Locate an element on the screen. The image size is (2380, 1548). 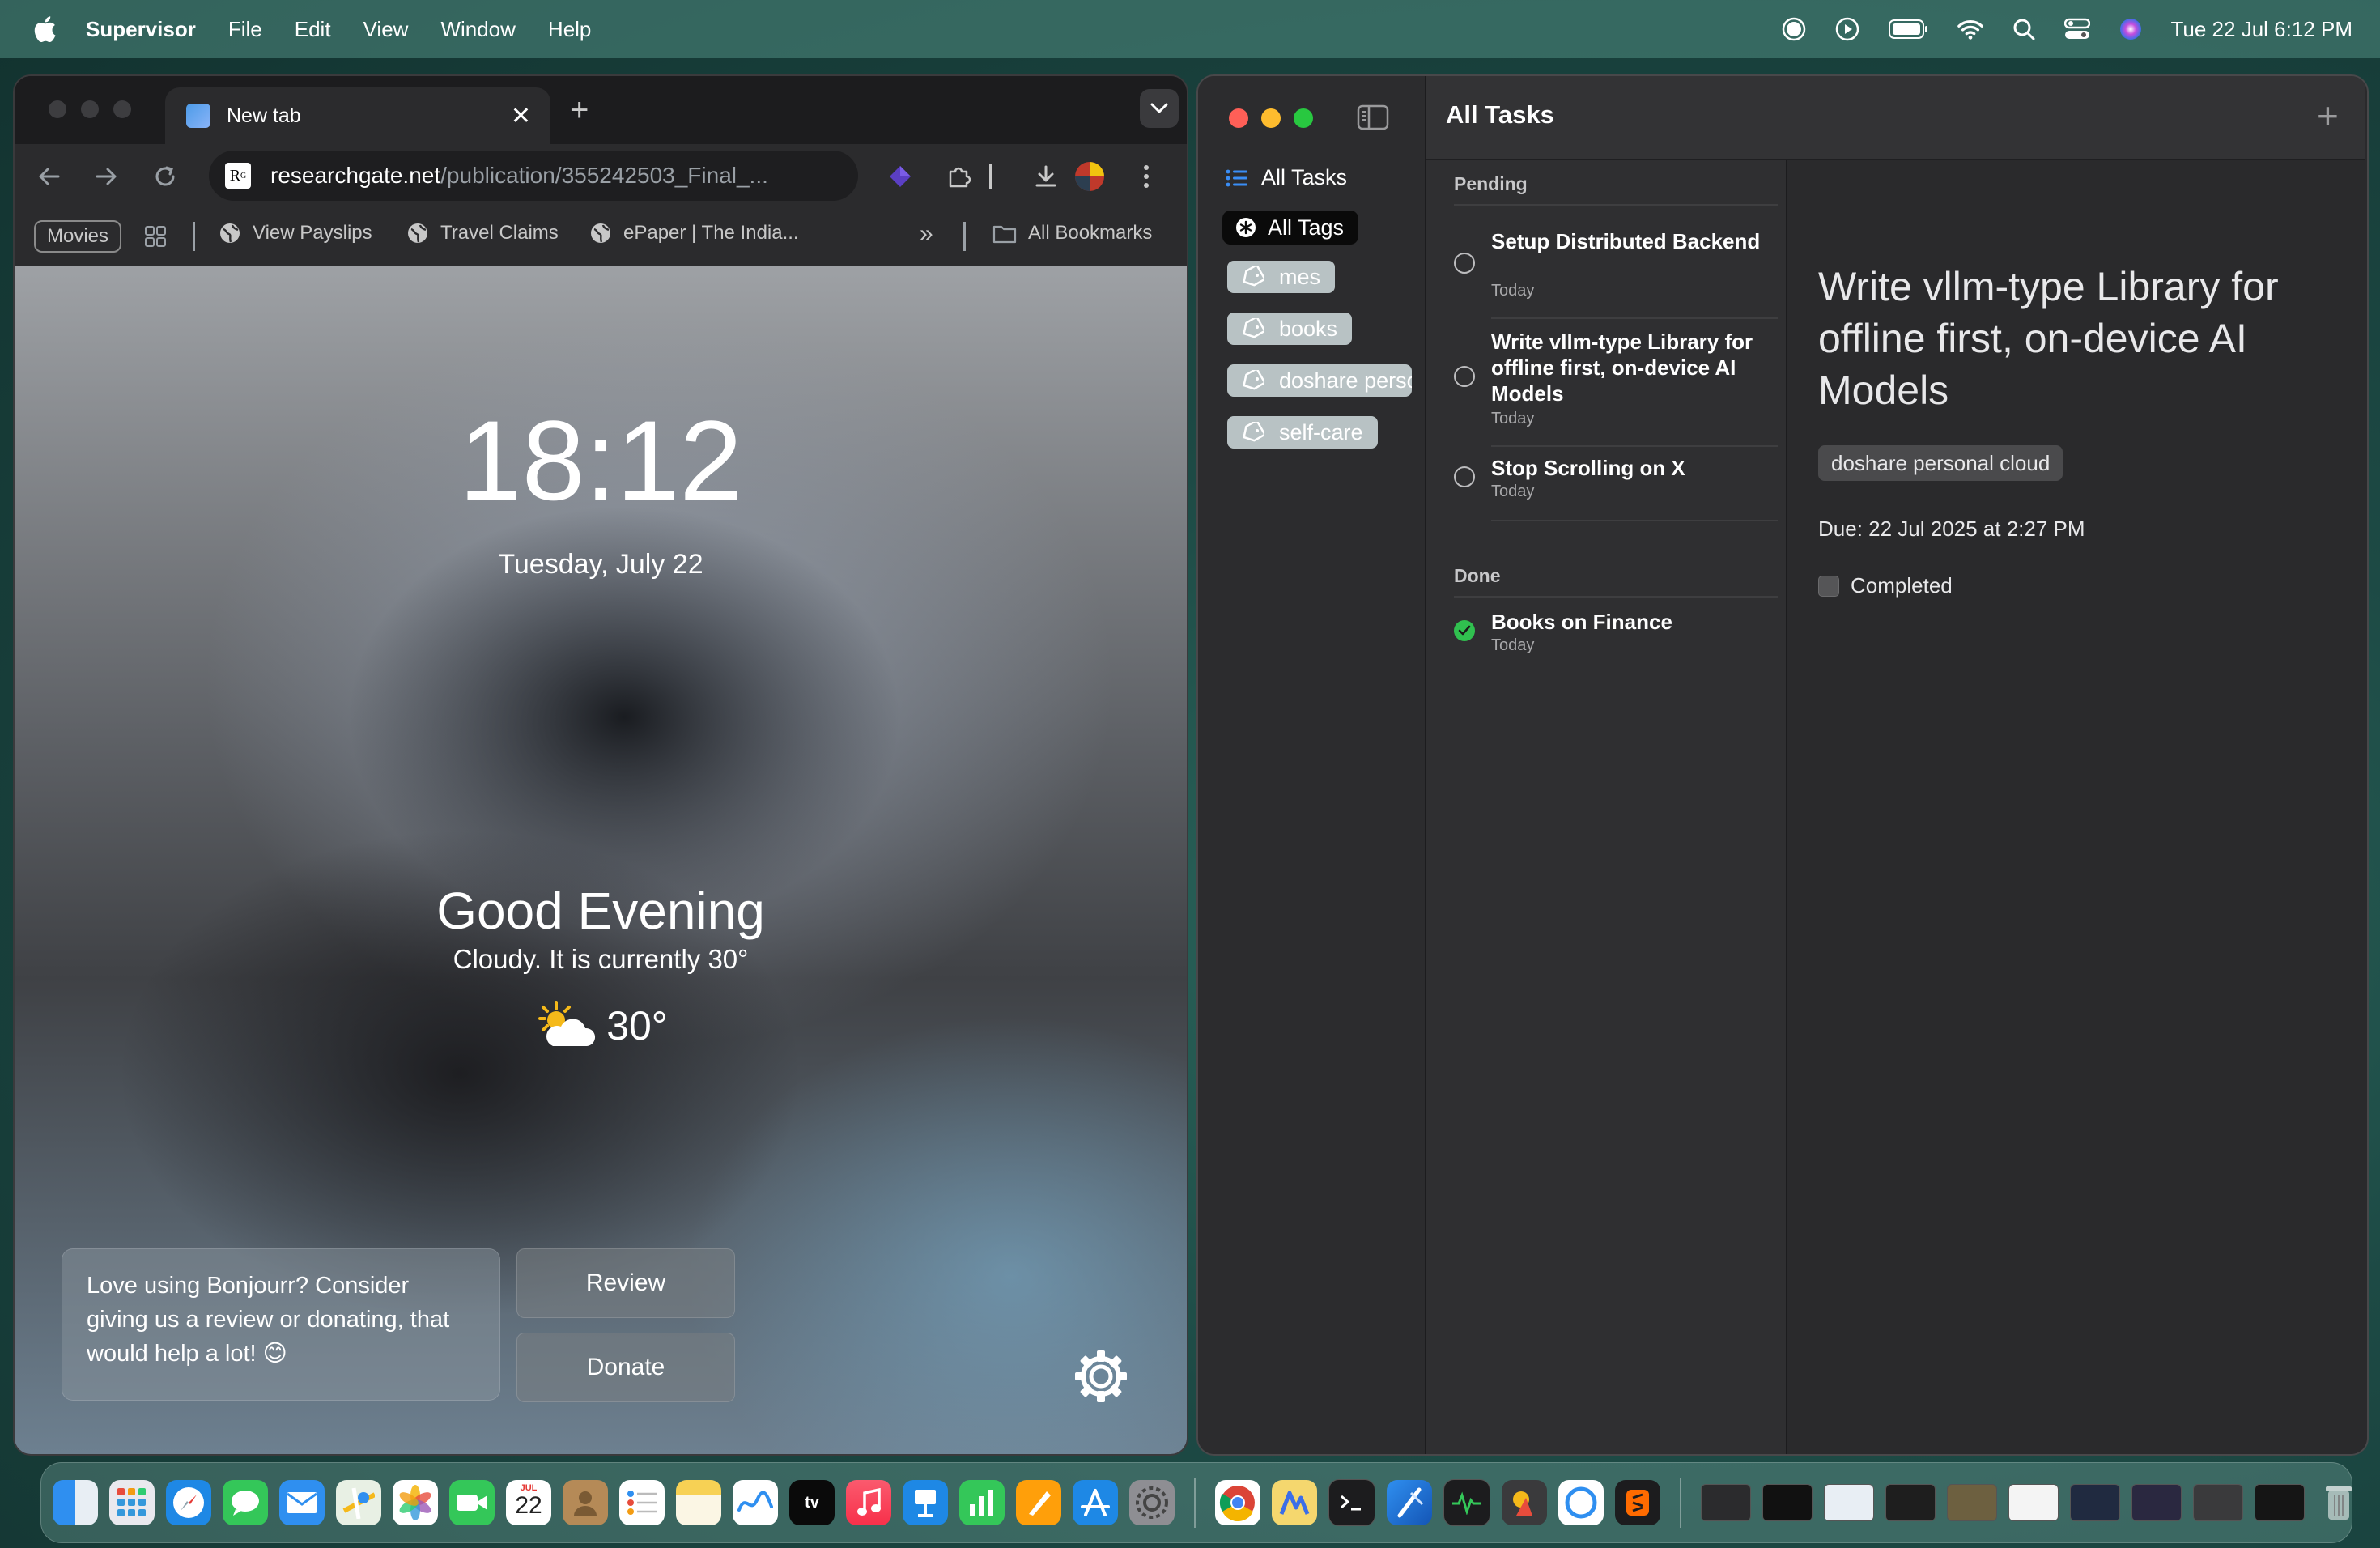
tab-new-tab: New tab ✕ is located at coordinates (357, 115).